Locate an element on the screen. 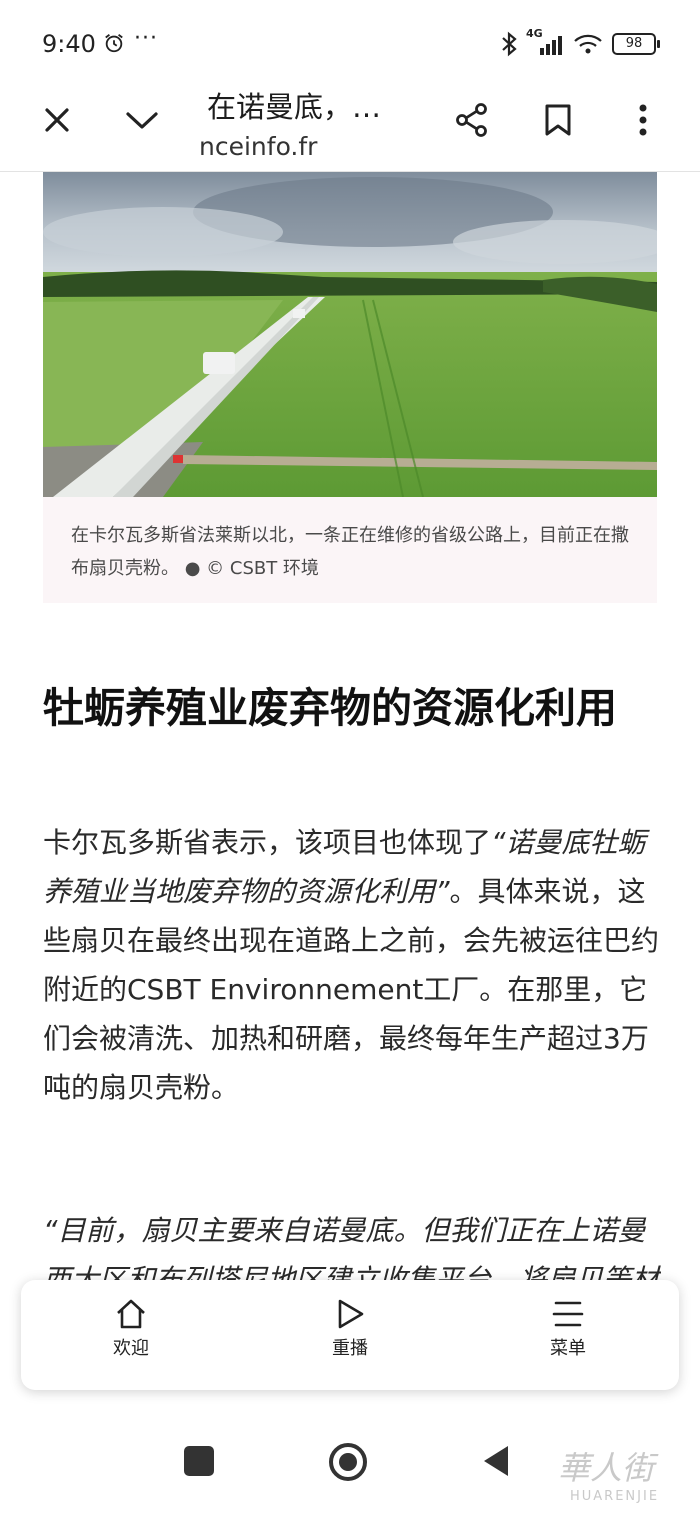  recents-square-icon is located at coordinates (199, 1461).